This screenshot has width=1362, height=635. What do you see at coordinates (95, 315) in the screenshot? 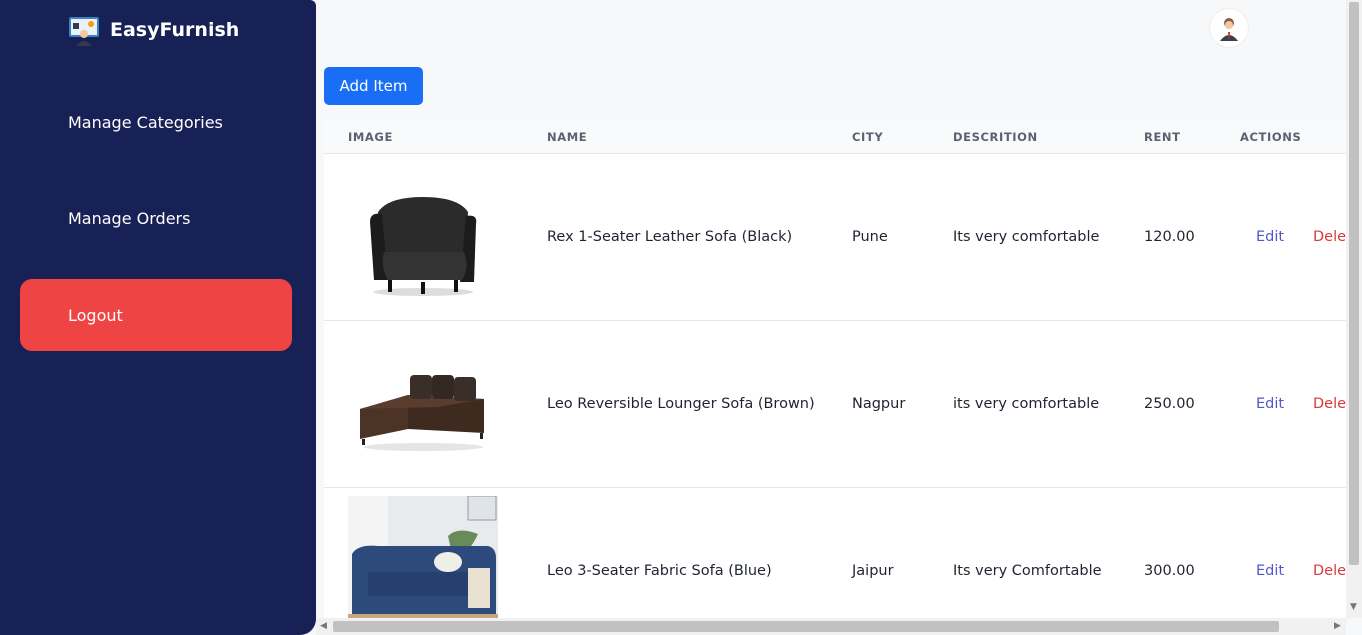
I see `logout-label: Logout` at bounding box center [95, 315].